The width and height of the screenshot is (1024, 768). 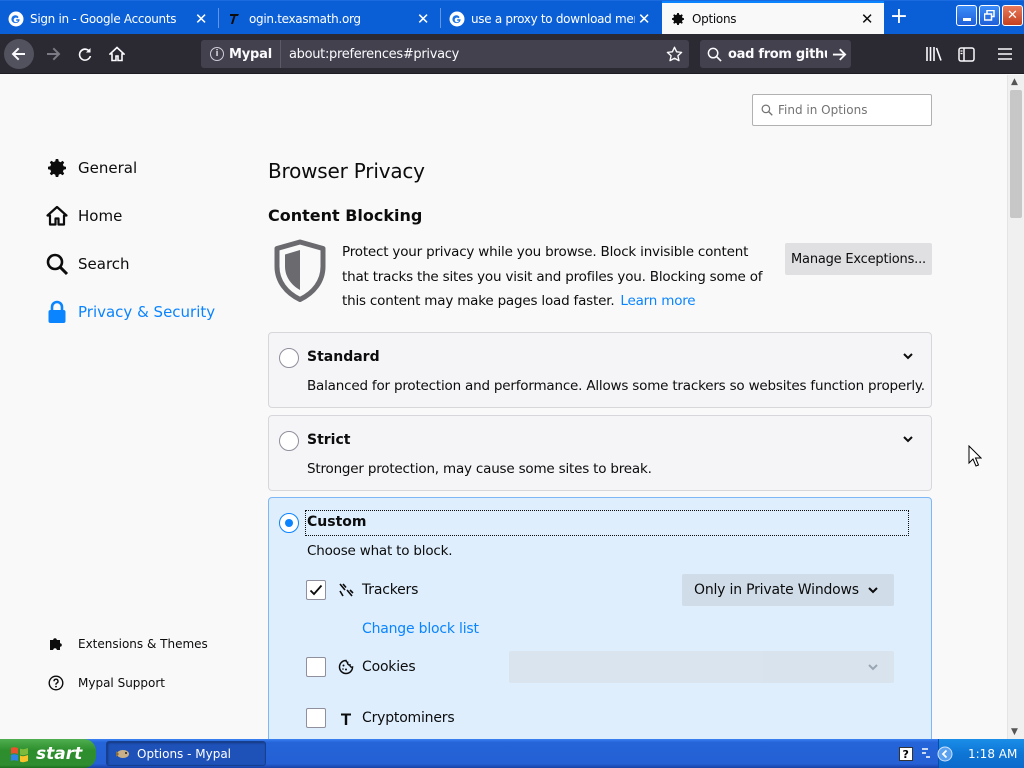 I want to click on help-icon, so click(x=56, y=683).